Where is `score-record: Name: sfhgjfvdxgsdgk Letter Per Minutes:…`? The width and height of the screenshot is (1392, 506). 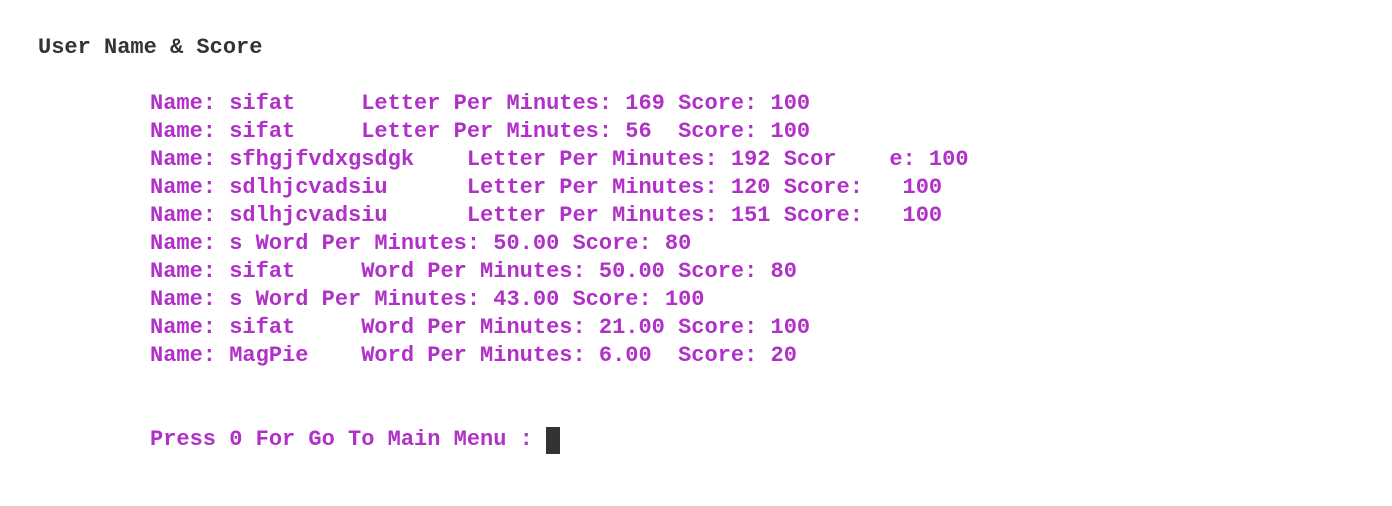
score-record: Name: sfhgjfvdxgsdgk Letter Per Minutes:… is located at coordinates (559, 159).